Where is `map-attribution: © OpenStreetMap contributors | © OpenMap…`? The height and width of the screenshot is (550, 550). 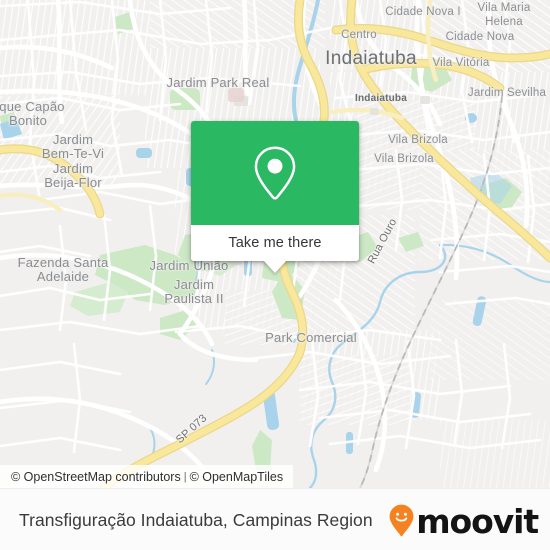 map-attribution: © OpenStreetMap contributors | © OpenMap… is located at coordinates (147, 476).